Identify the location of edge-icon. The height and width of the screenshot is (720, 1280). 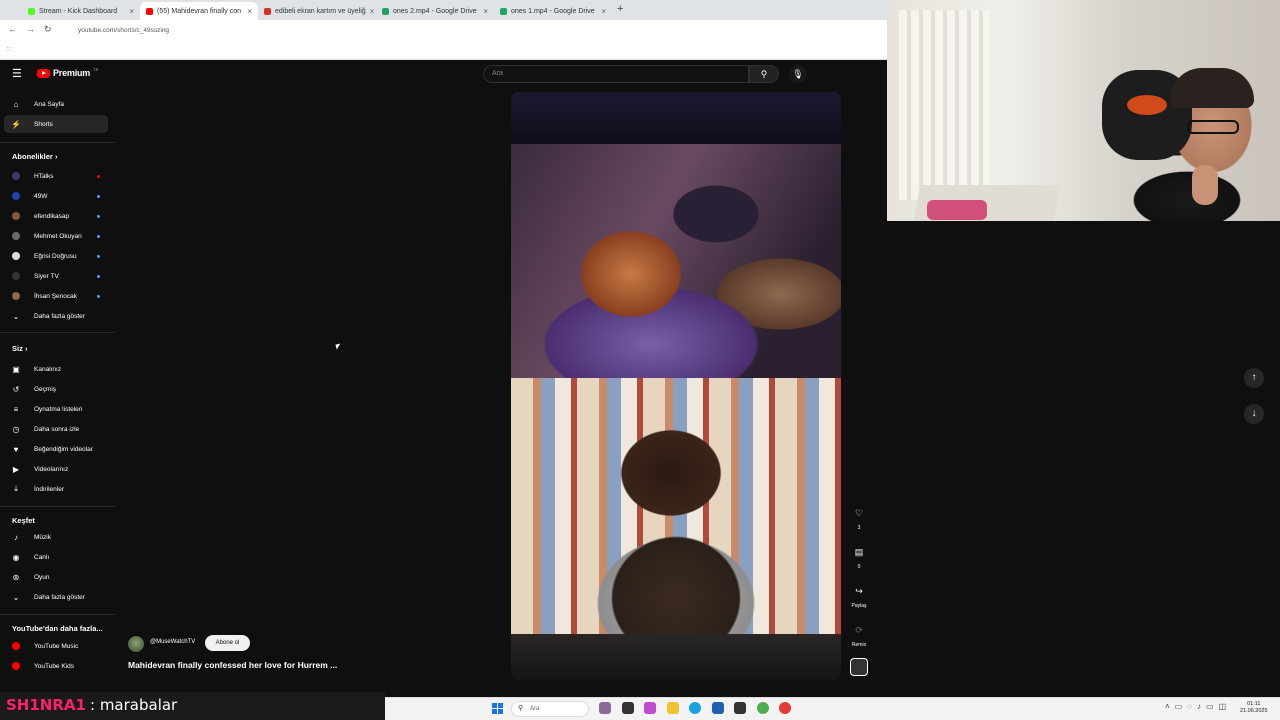
(695, 708).